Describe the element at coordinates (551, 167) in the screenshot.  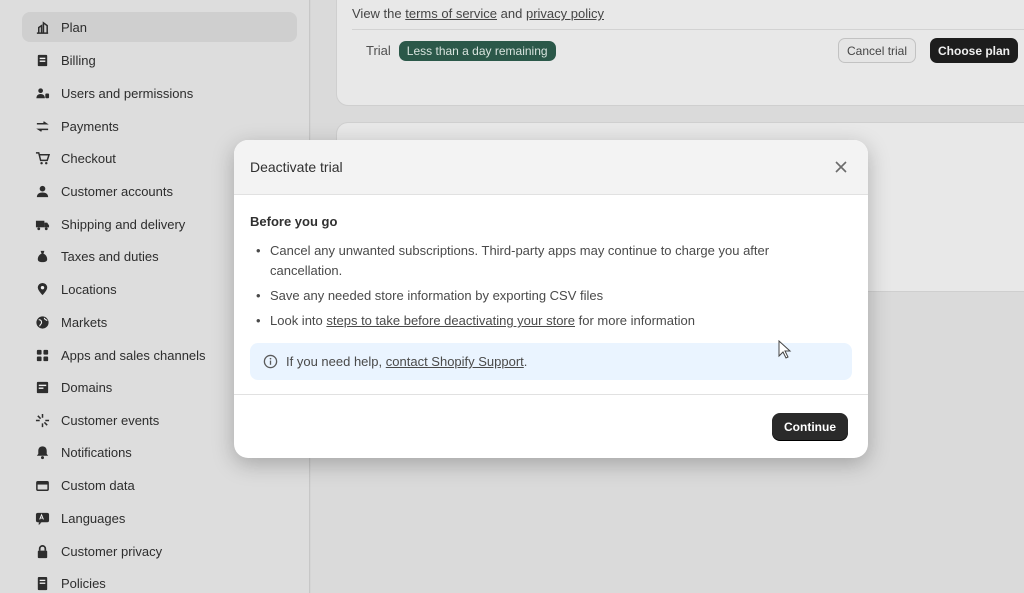
I see `modal-header: Deactivate trial` at that location.